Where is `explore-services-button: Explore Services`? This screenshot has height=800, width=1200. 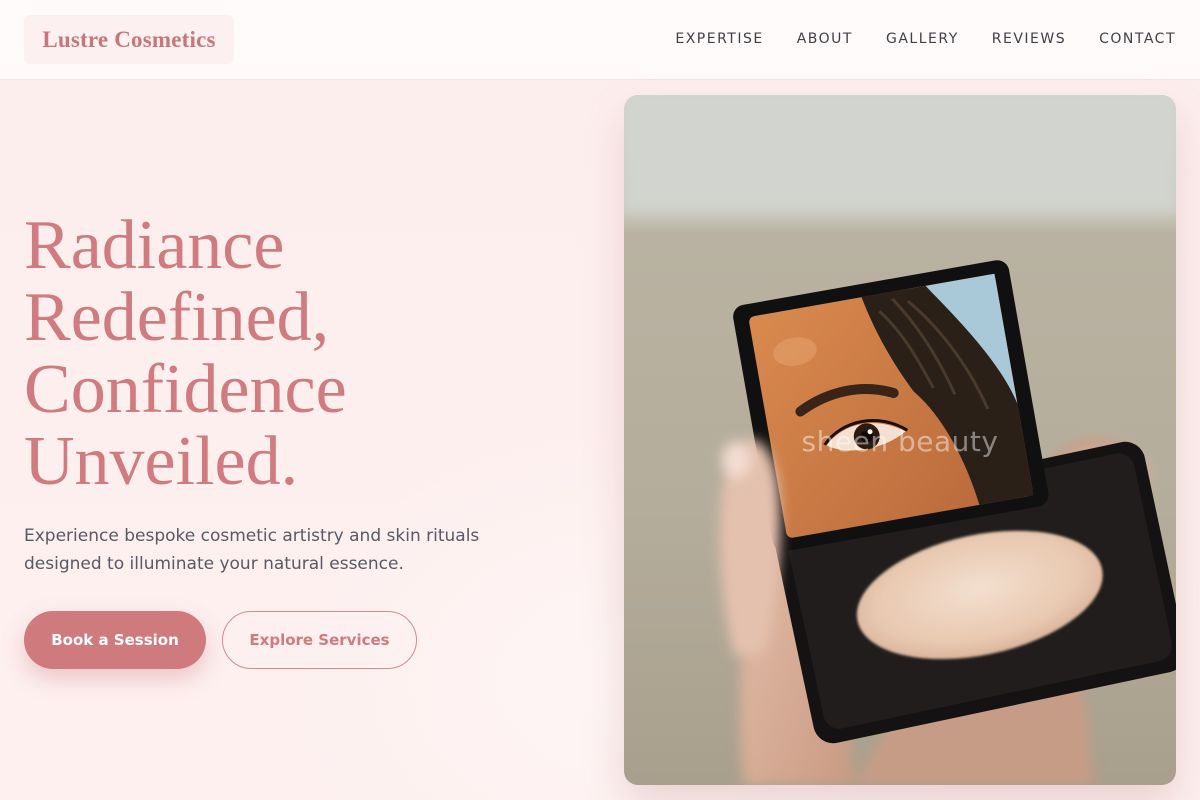 explore-services-button: Explore Services is located at coordinates (319, 640).